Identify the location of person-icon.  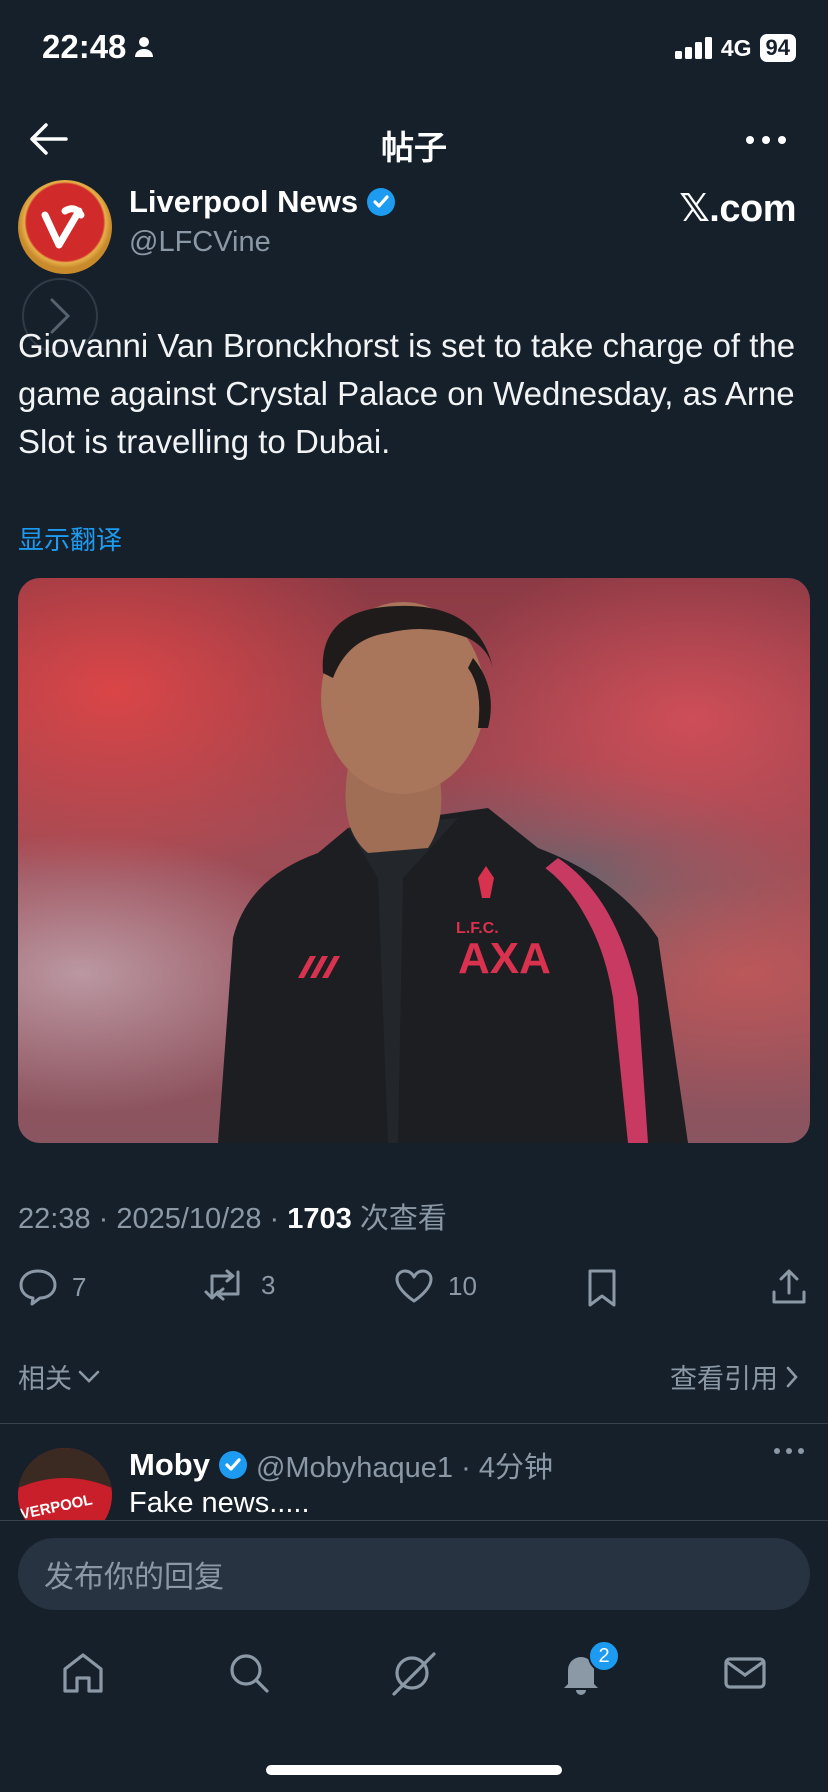
(144, 47).